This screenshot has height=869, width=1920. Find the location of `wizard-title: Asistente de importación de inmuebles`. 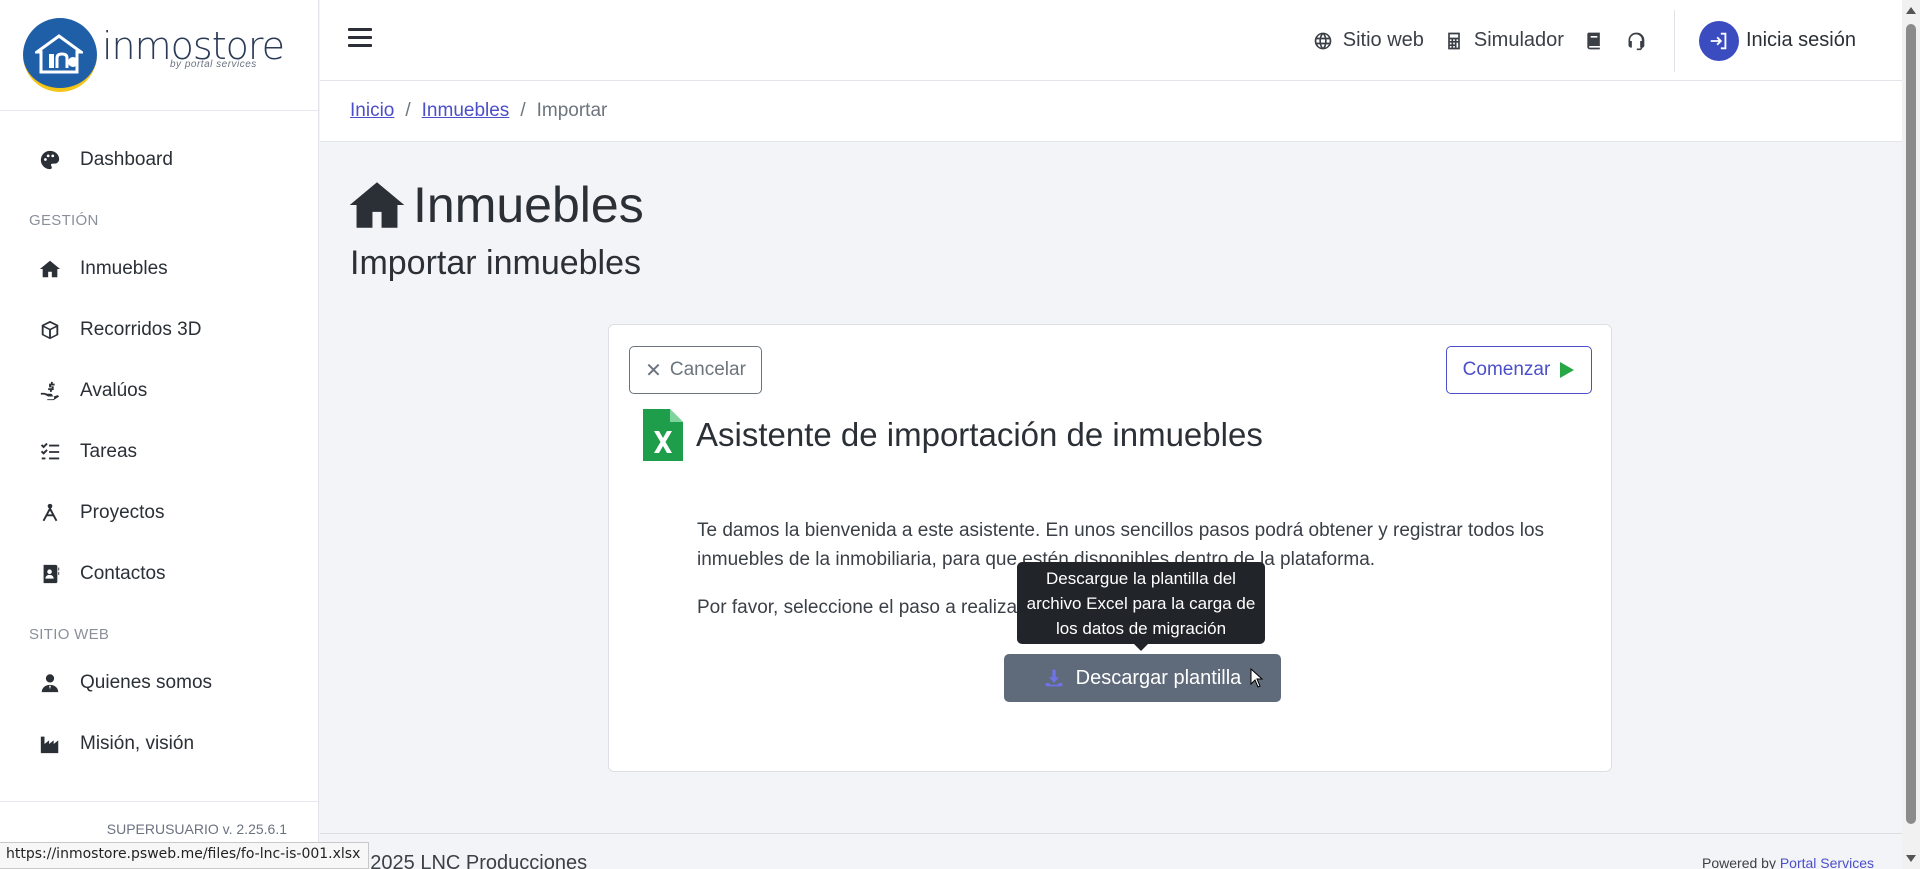

wizard-title: Asistente de importación de inmuebles is located at coordinates (979, 434).